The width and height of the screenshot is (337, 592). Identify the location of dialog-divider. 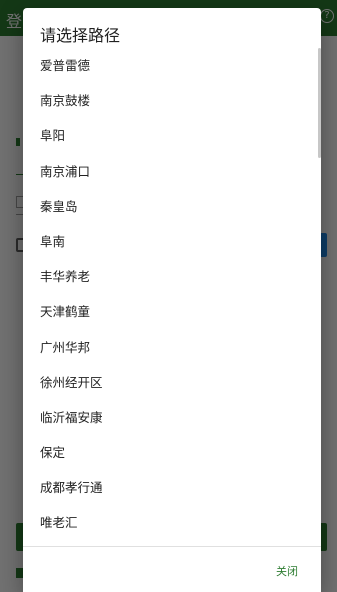
(172, 546).